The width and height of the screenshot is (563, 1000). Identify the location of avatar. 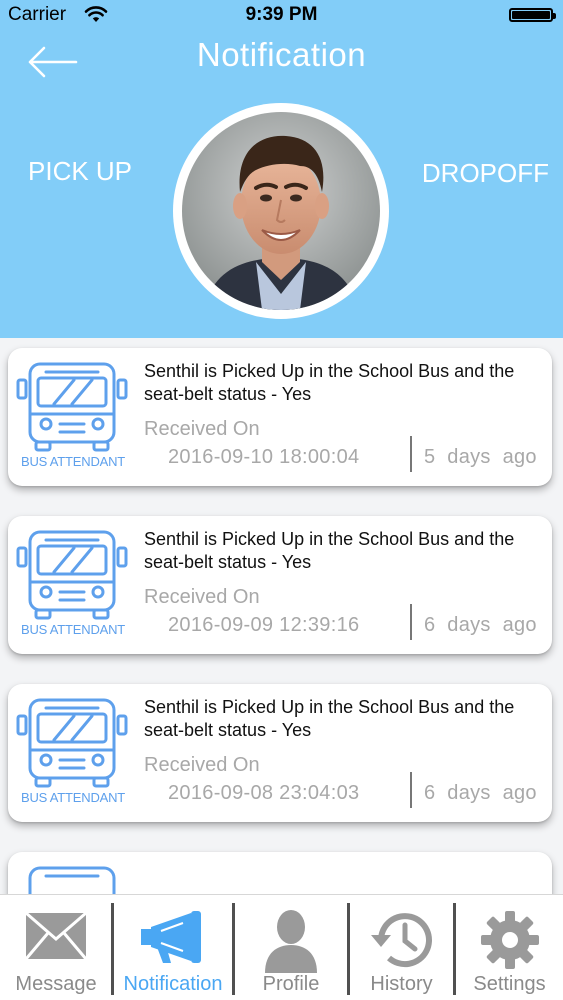
(281, 211).